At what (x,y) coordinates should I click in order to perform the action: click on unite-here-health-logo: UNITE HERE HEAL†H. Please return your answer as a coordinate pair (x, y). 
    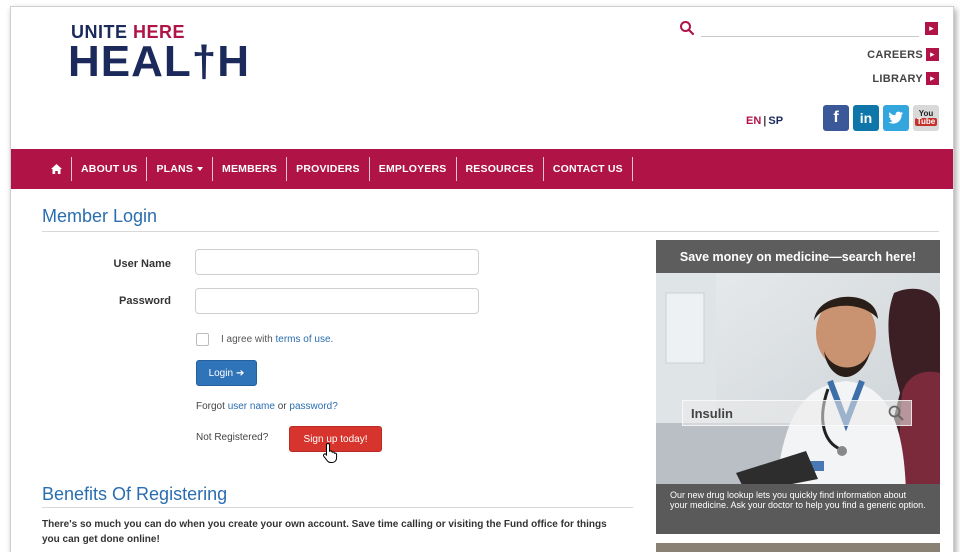
    Looking at the image, I should click on (175, 55).